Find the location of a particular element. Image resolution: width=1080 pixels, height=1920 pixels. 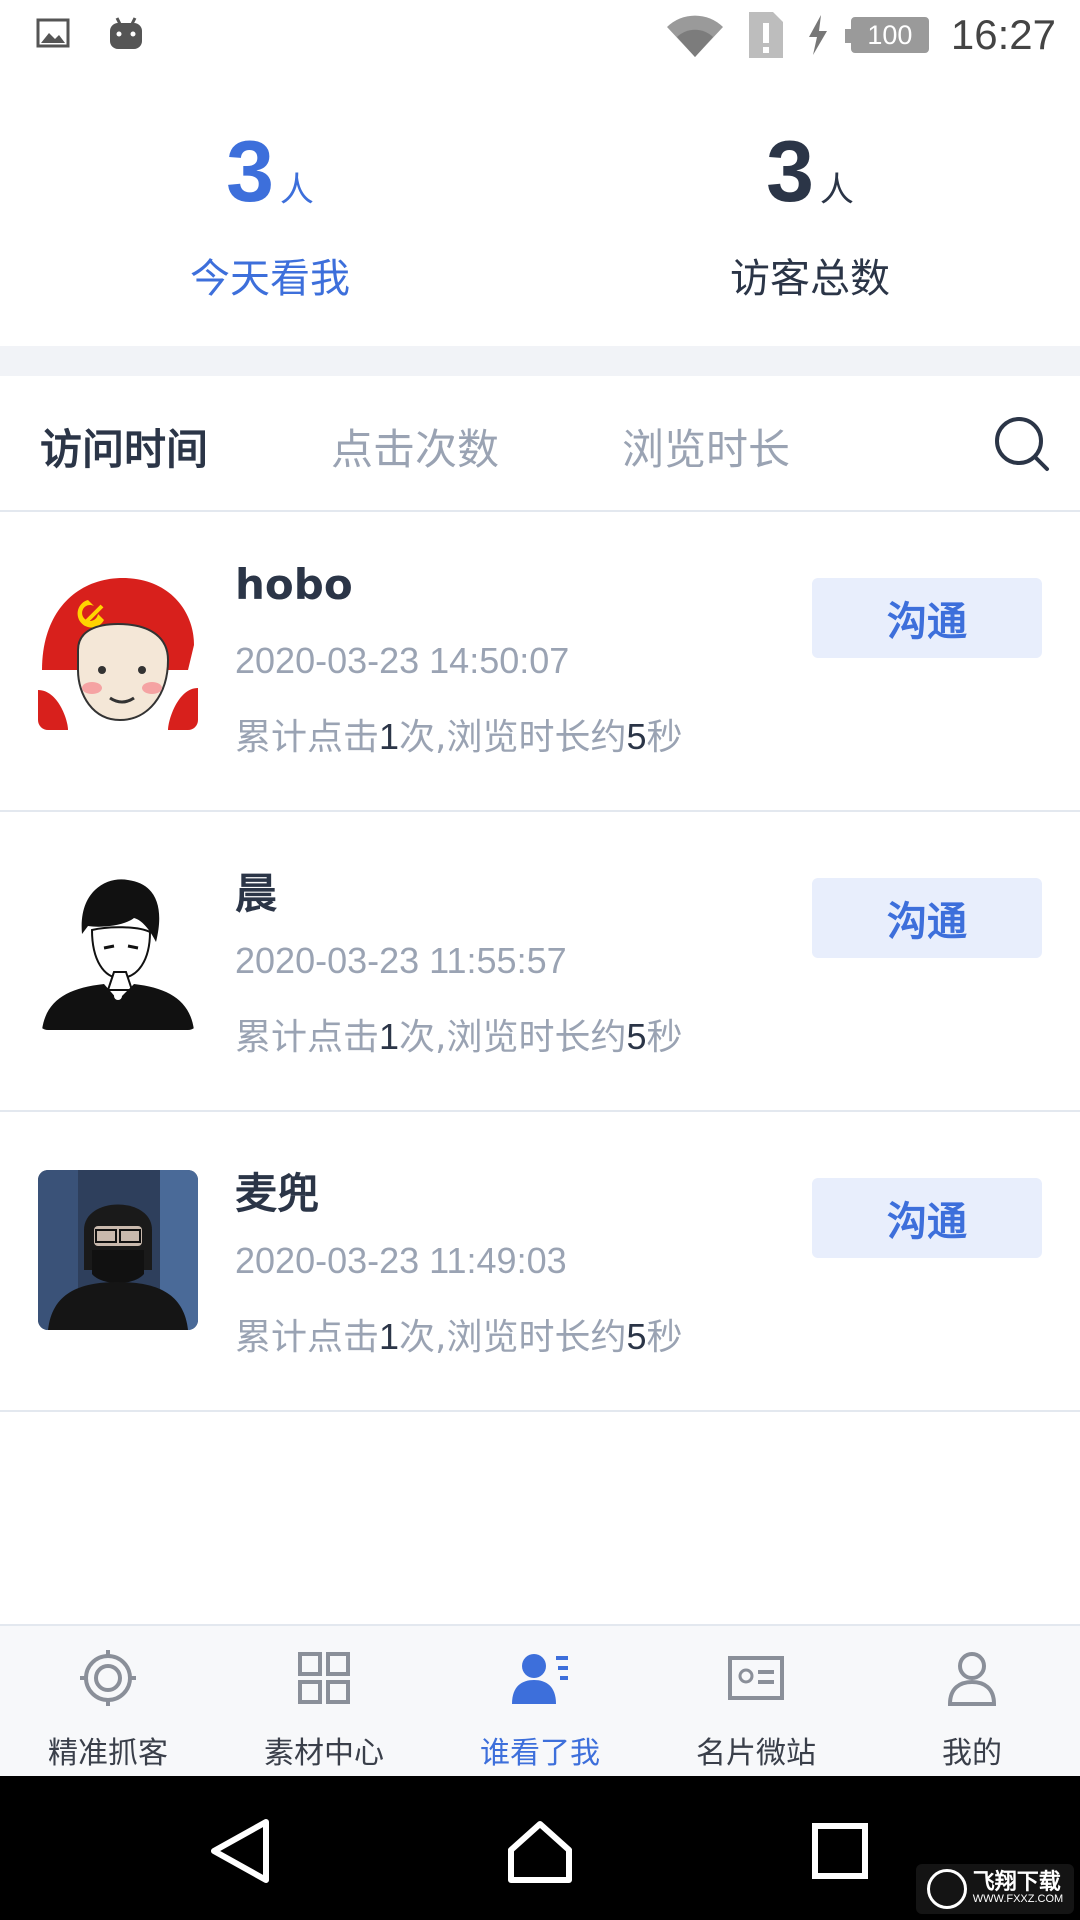

card-icon is located at coordinates (756, 1678).